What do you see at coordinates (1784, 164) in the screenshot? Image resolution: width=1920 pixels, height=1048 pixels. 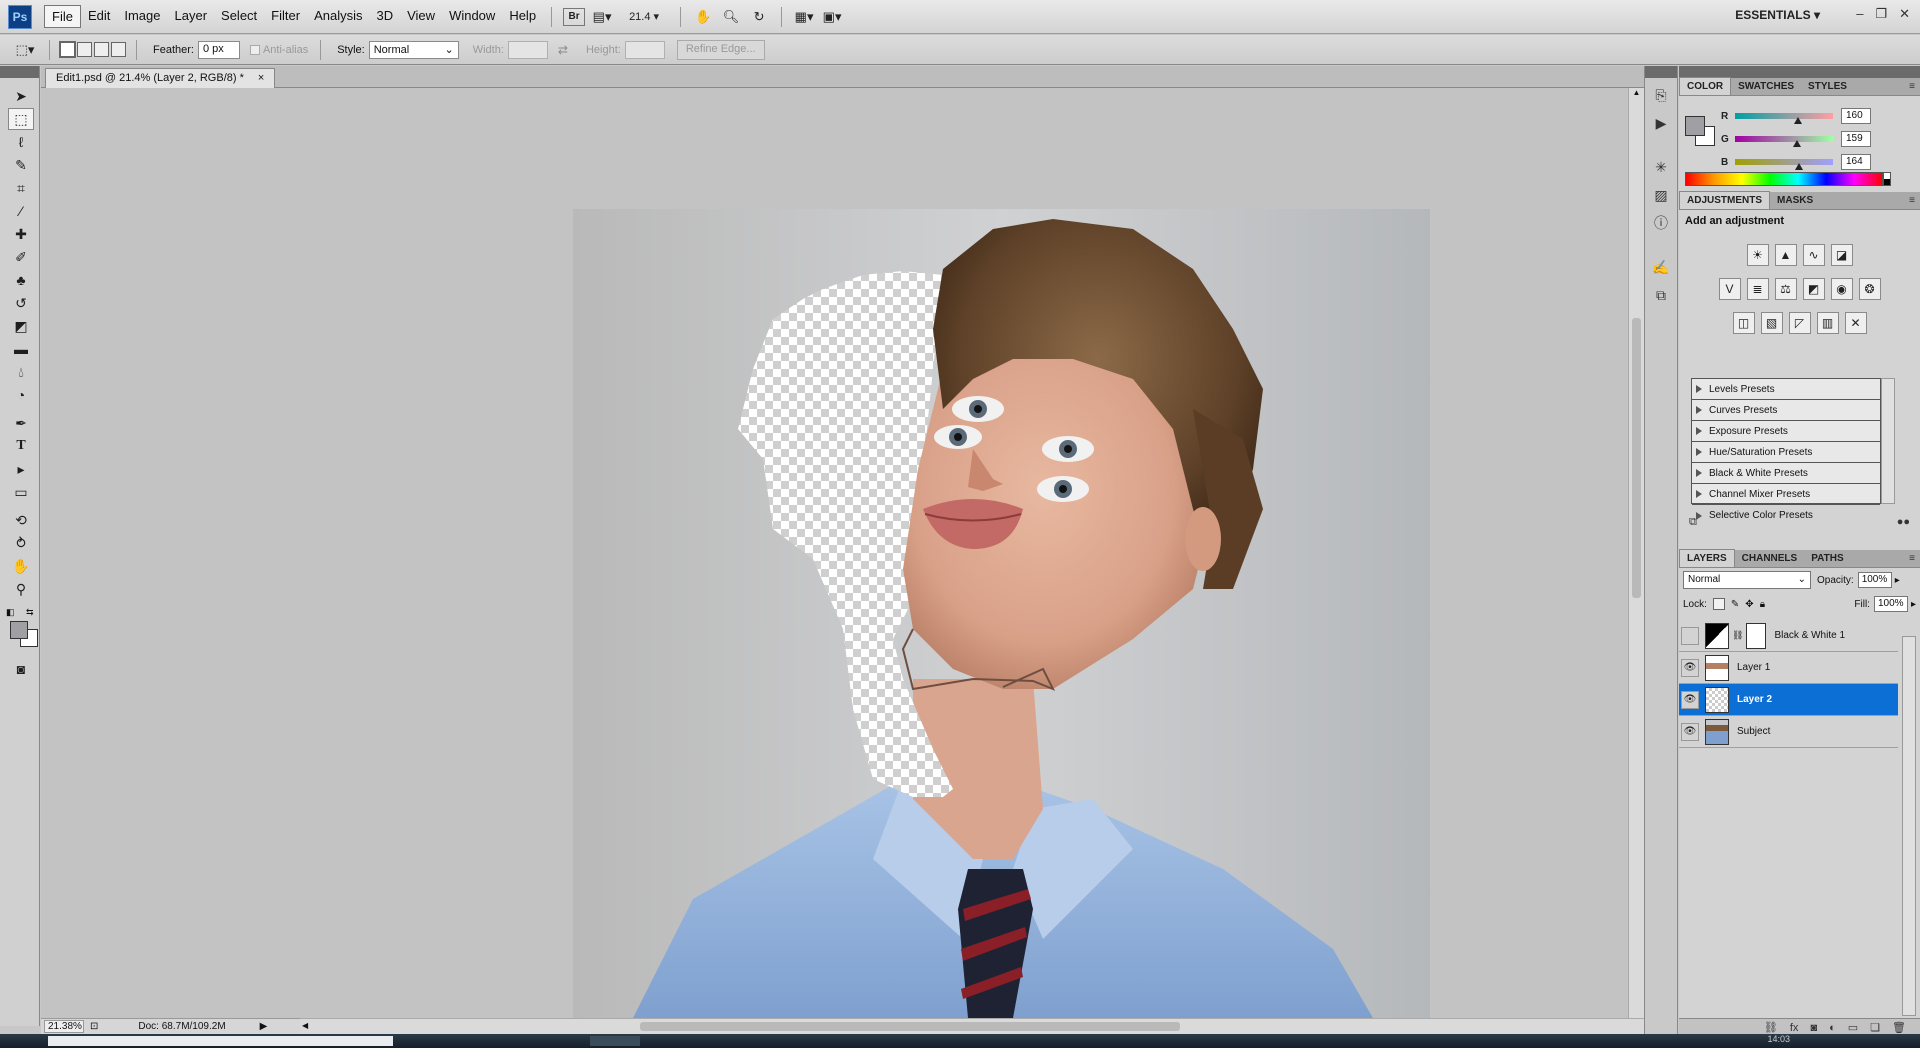 I see `blue-slider` at bounding box center [1784, 164].